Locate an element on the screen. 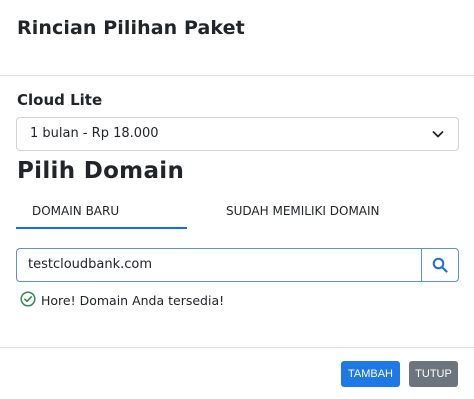 The width and height of the screenshot is (474, 399). close-button: TUTUP is located at coordinates (433, 374).